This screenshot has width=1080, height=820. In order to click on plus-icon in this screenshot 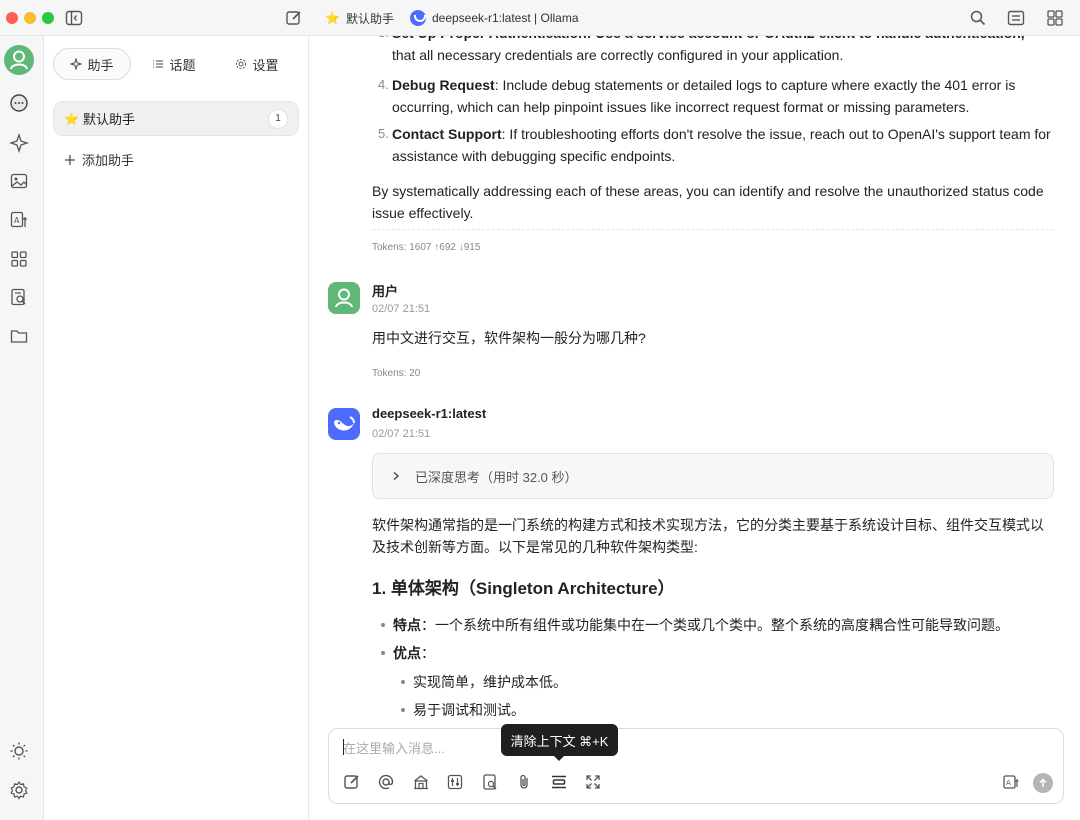, I will do `click(70, 159)`.